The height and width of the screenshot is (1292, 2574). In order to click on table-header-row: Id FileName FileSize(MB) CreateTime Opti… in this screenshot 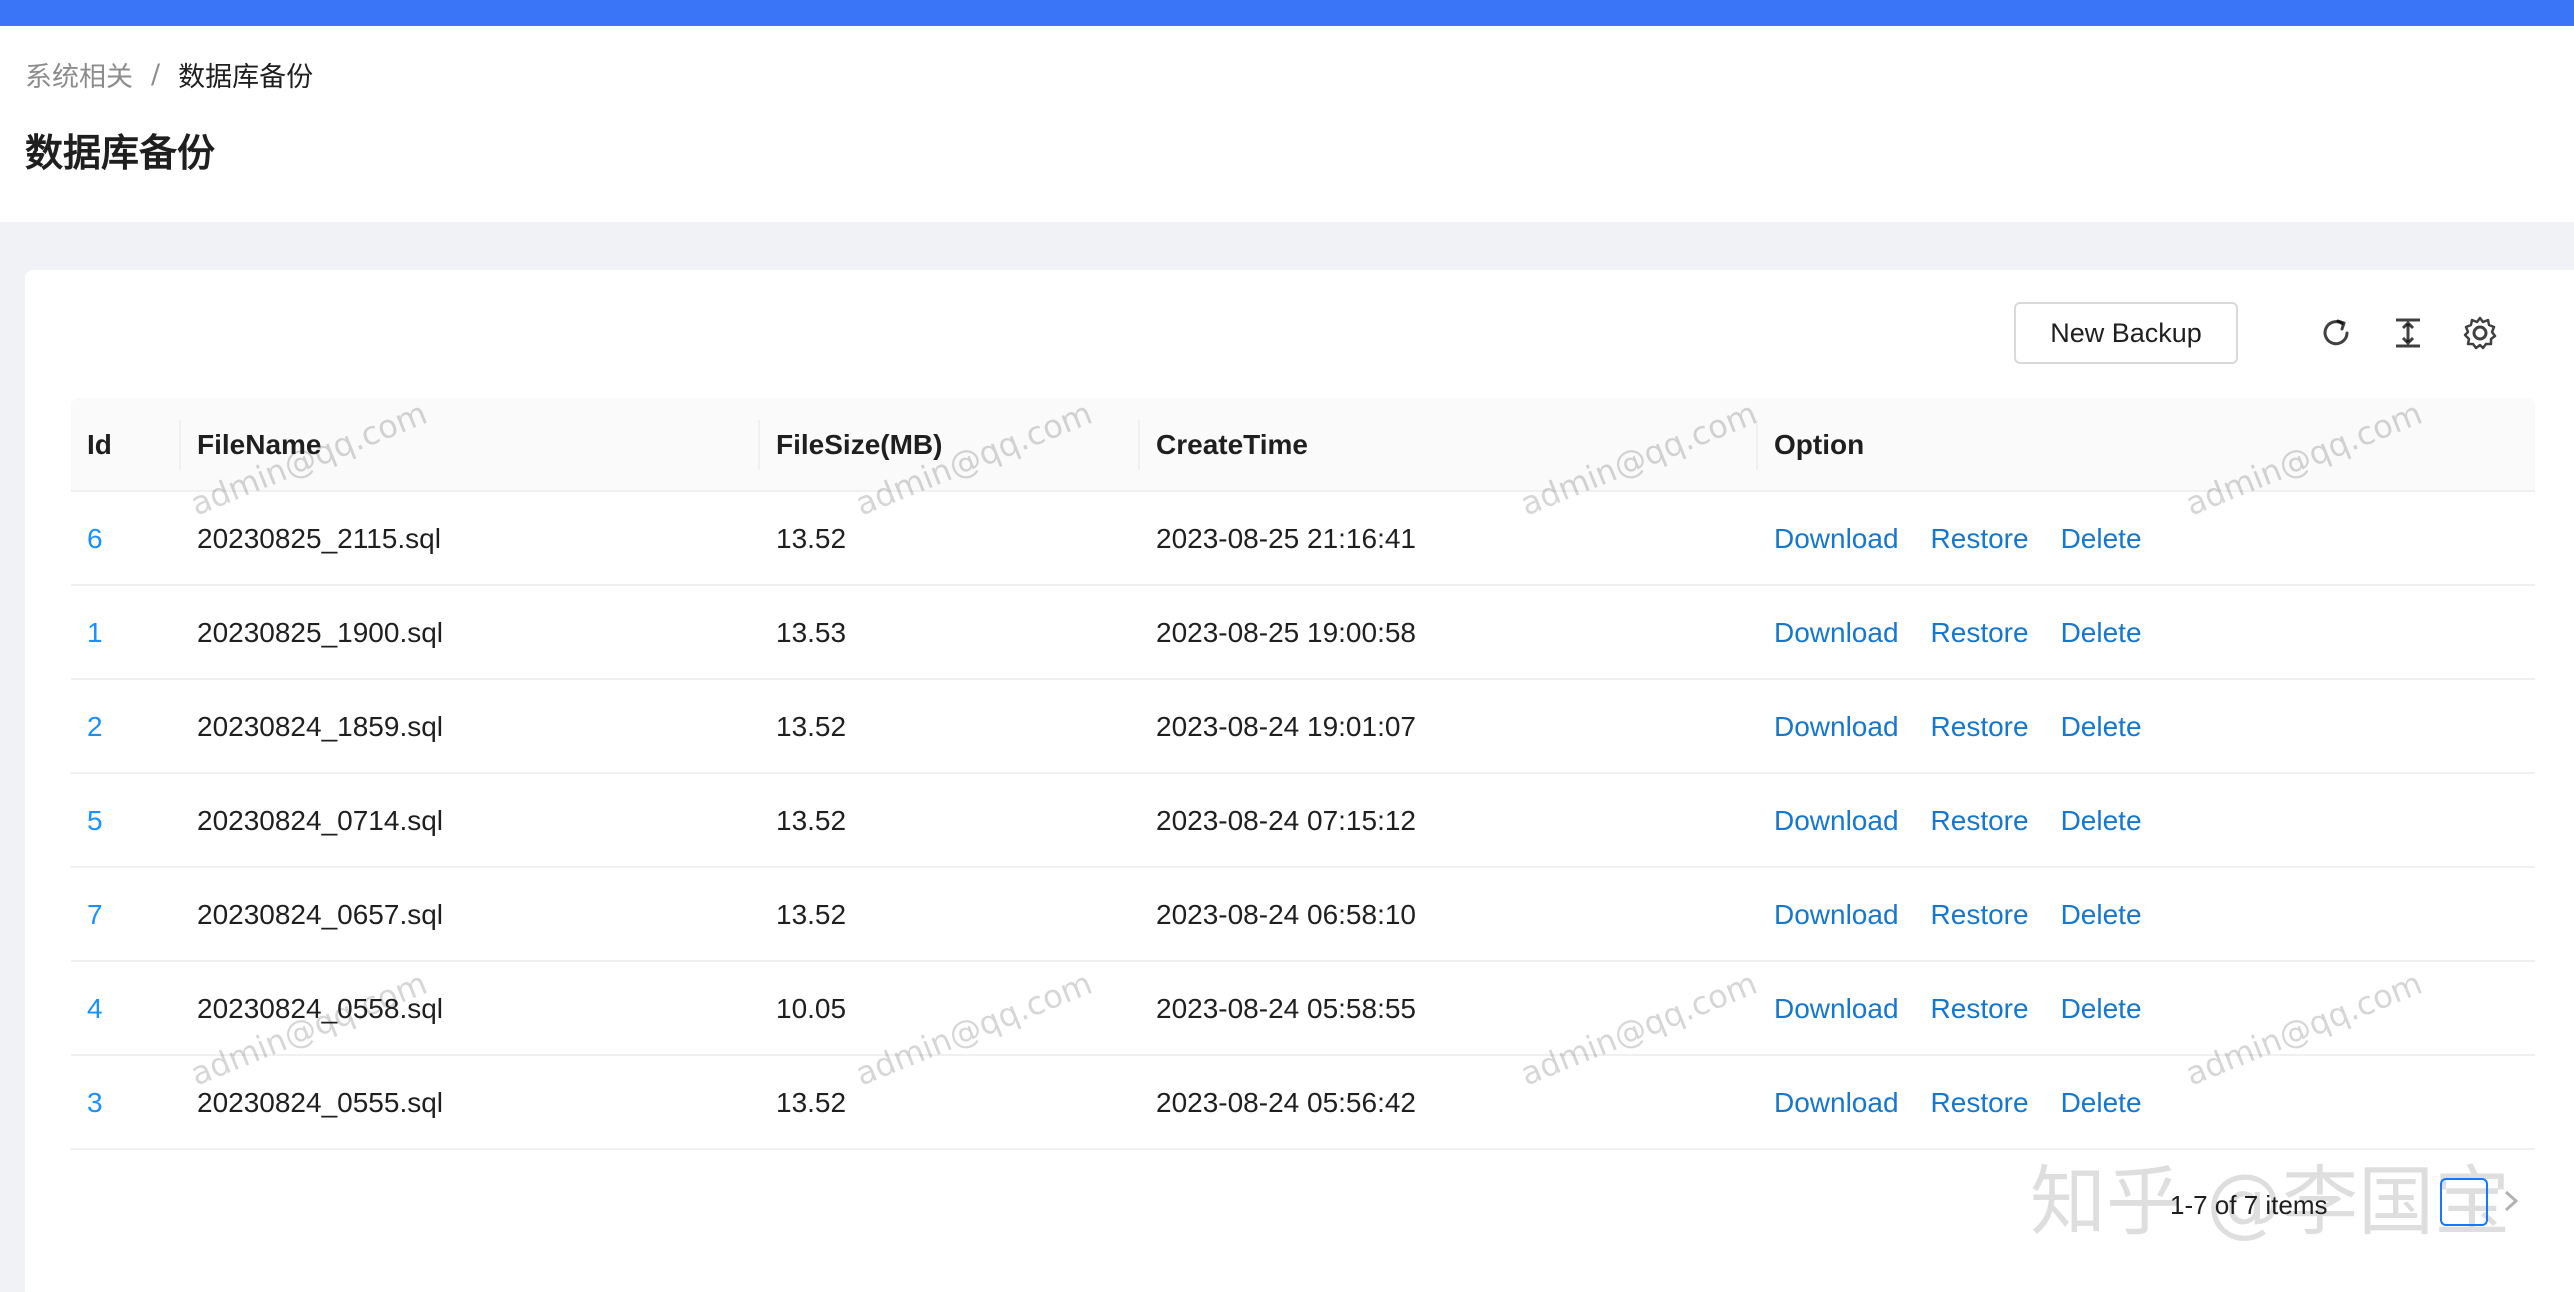, I will do `click(1303, 445)`.